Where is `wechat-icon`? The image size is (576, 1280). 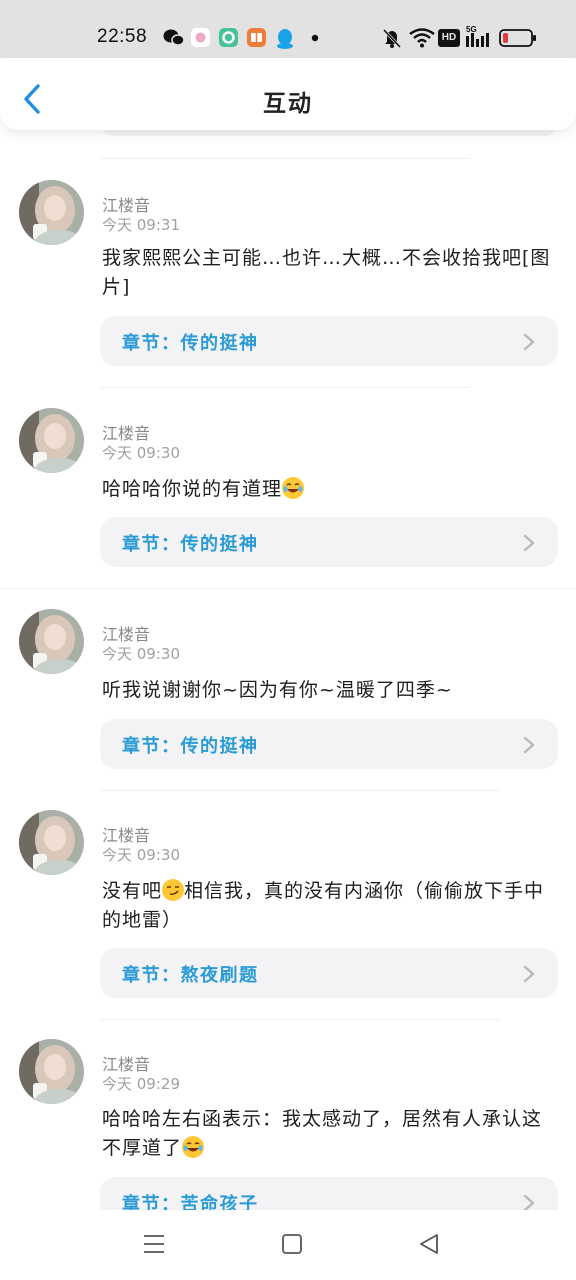
wechat-icon is located at coordinates (174, 37).